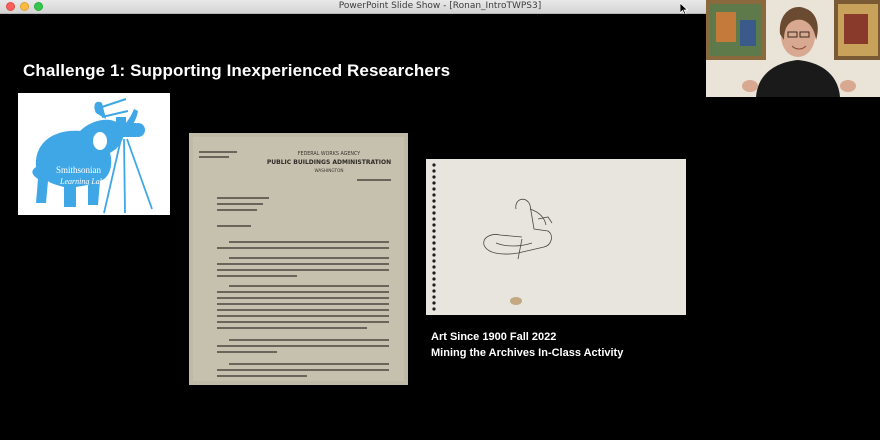  What do you see at coordinates (329, 162) in the screenshot?
I see `letter-header-org: PUBLIC BUILDINGS ADMINISTRATION` at bounding box center [329, 162].